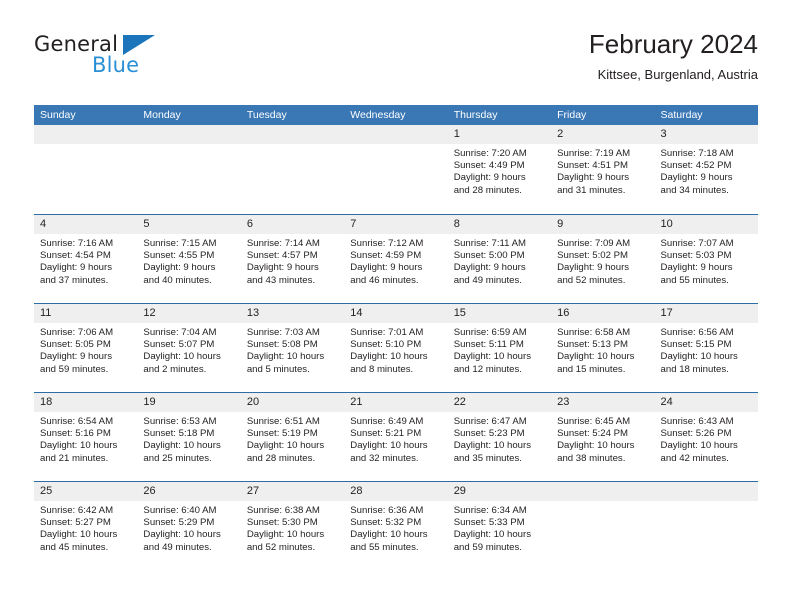 This screenshot has width=792, height=612. I want to click on day-number-band: 3, so click(706, 134).